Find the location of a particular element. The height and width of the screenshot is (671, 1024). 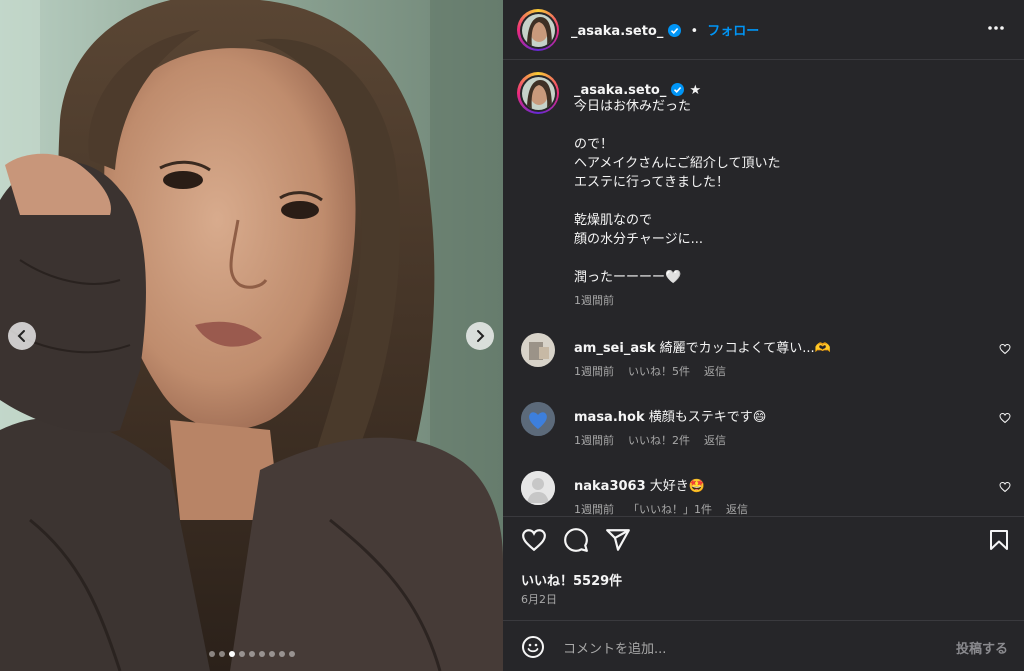

caption-time: 1週間前 is located at coordinates (594, 300).